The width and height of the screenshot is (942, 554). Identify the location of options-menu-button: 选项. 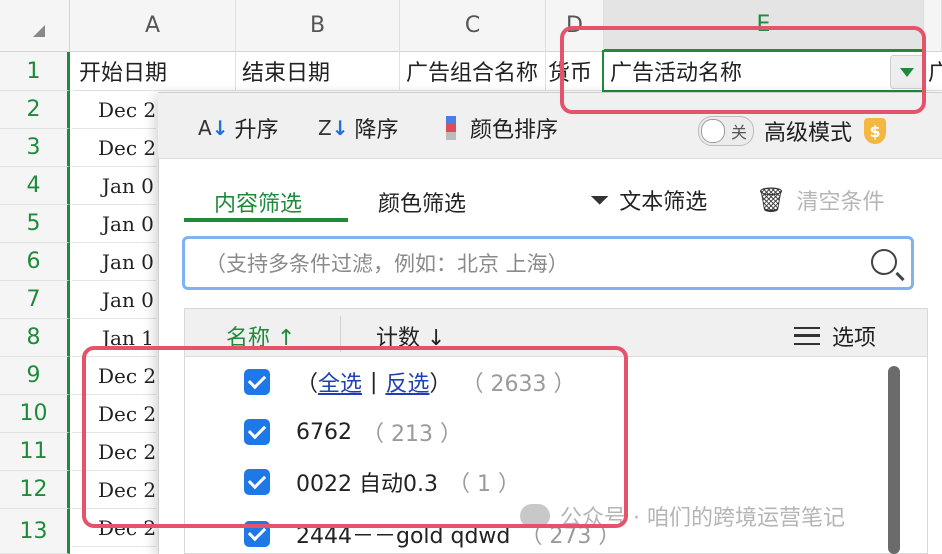
(835, 336).